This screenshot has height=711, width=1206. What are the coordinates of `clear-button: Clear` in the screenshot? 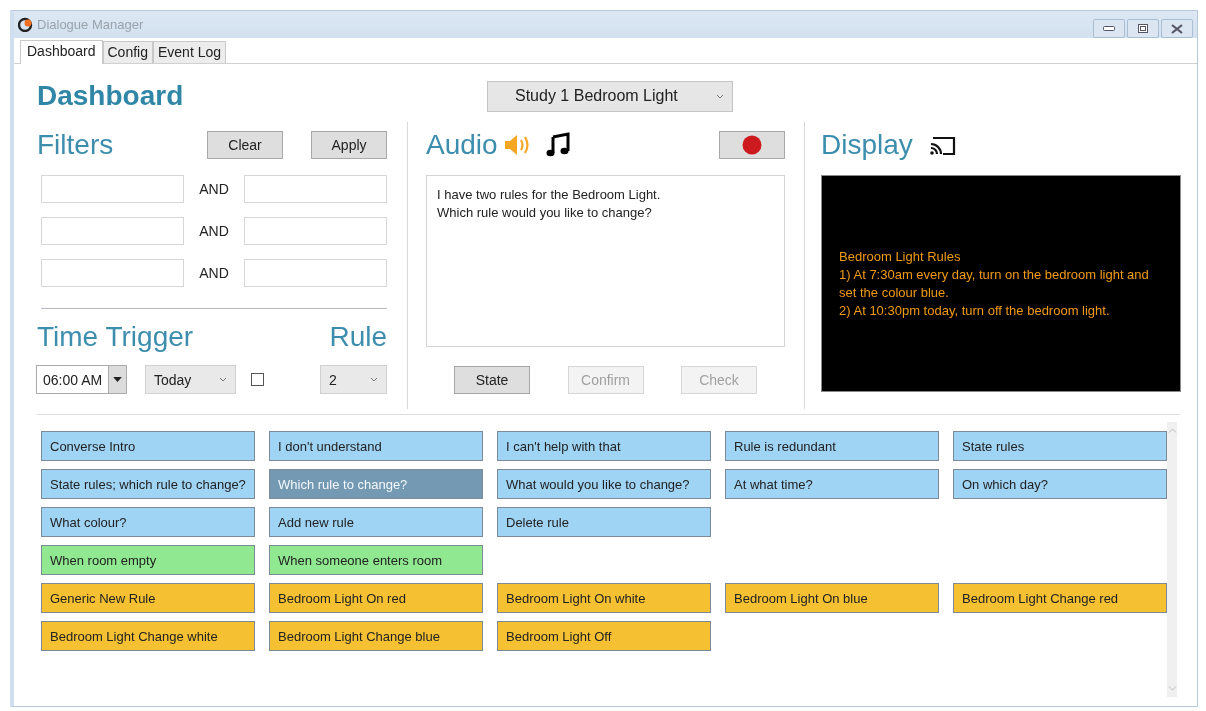 It's located at (245, 145).